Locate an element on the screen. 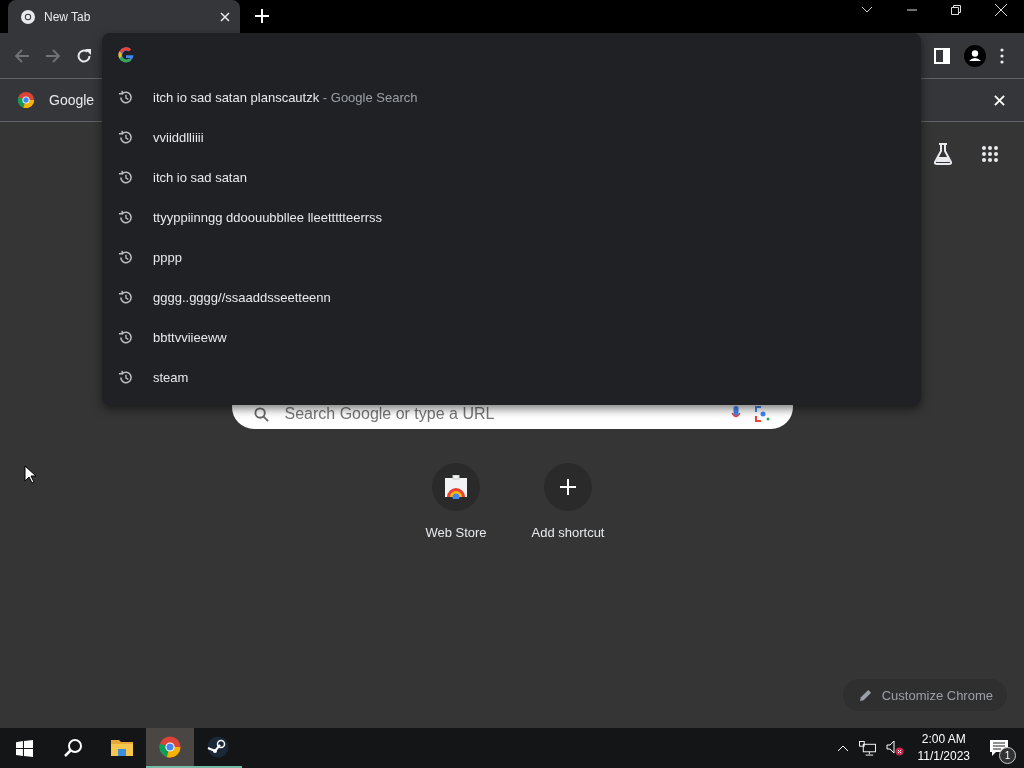 Image resolution: width=1024 pixels, height=768 pixels. apps-grid-icon is located at coordinates (990, 154).